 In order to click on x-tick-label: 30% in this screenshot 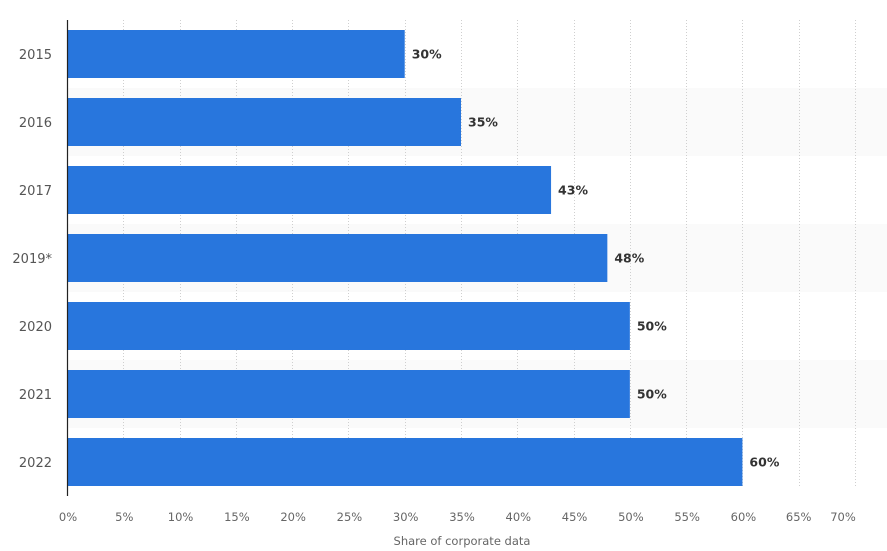, I will do `click(406, 517)`.